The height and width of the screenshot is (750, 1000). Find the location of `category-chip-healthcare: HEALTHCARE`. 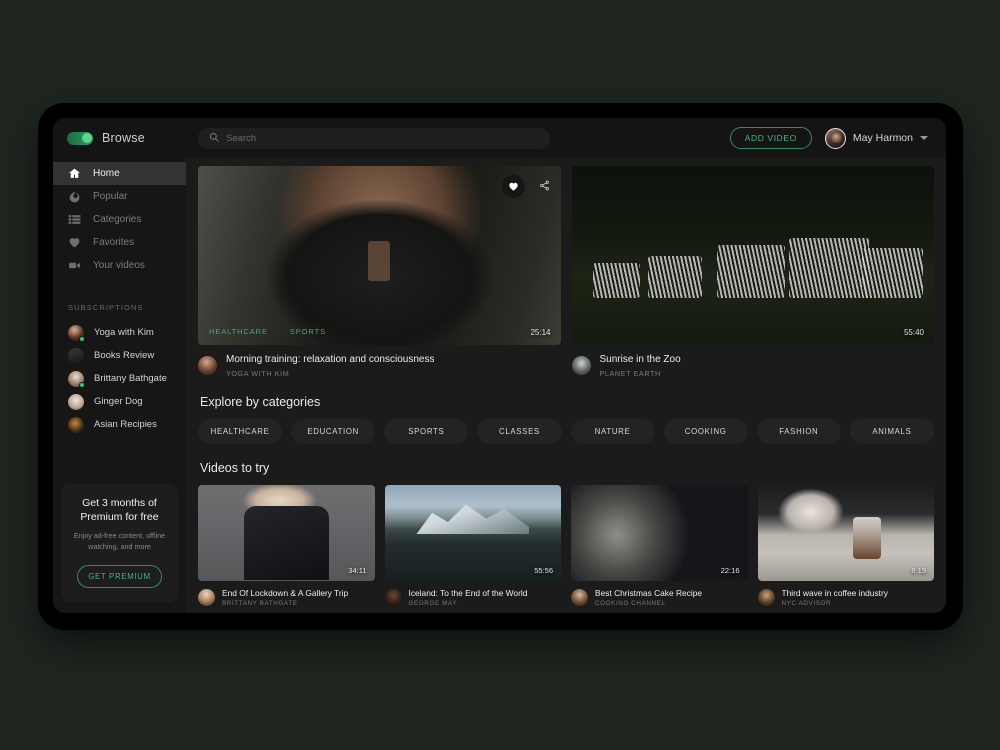

category-chip-healthcare: HEALTHCARE is located at coordinates (240, 431).